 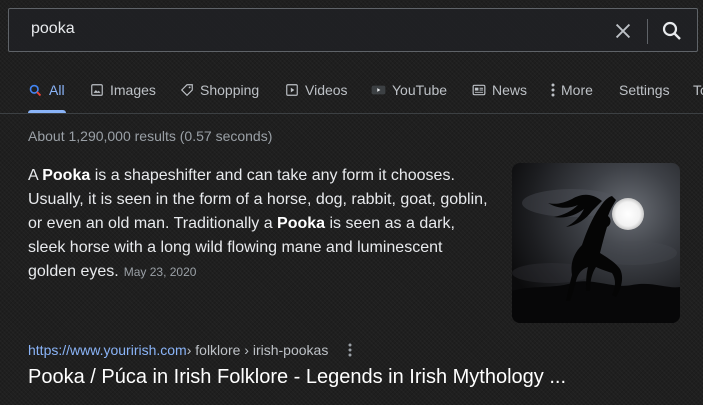 I want to click on tab-shopping: Shopping, so click(x=219, y=90).